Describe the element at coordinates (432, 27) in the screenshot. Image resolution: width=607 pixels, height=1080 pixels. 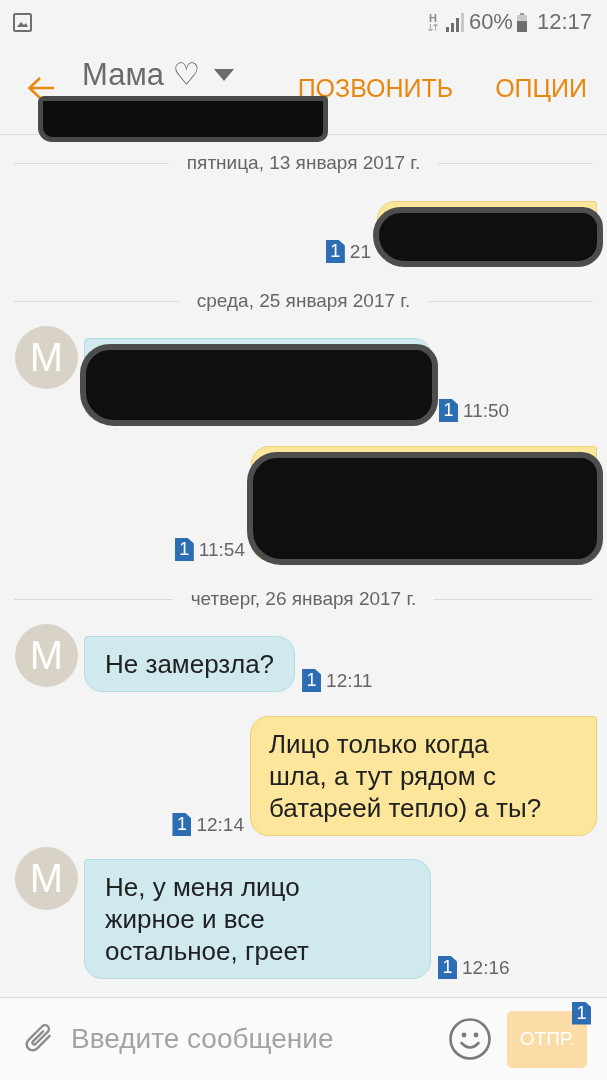
I see `data-arrows-icon` at that location.